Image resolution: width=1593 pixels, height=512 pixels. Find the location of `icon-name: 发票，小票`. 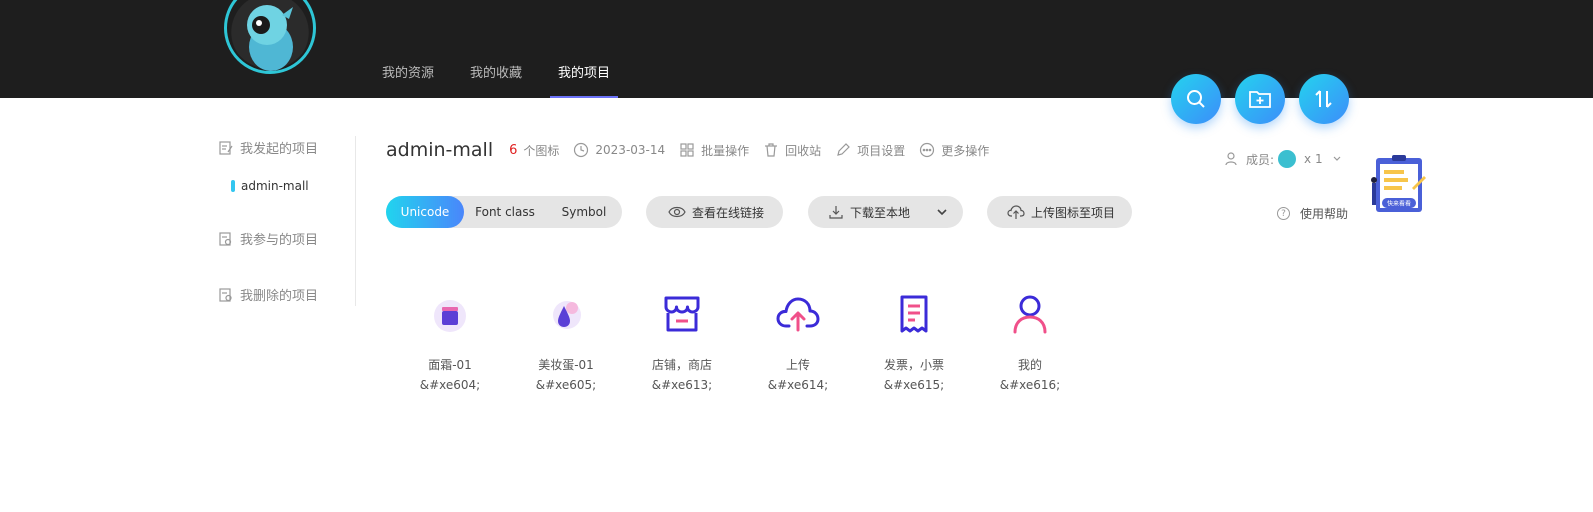

icon-name: 发票，小票 is located at coordinates (913, 365).